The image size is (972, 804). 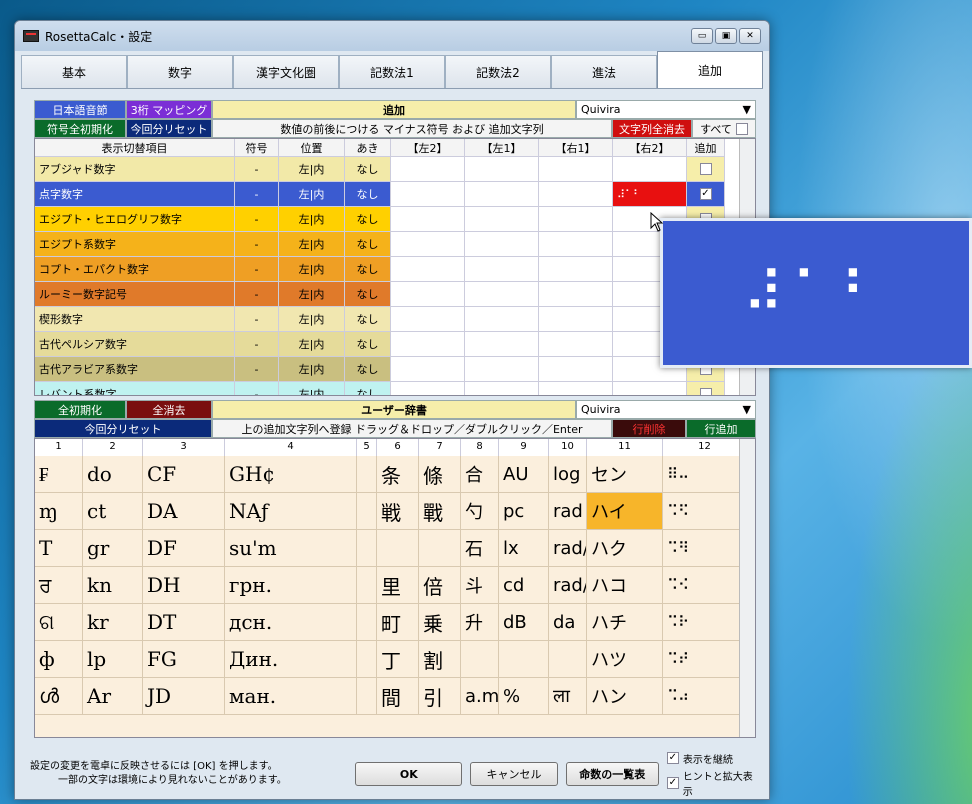 What do you see at coordinates (395, 511) in the screenshot?
I see `dictionary-row: ɱ ct DA NAƒ 戦戰勺 pc rad ハイ ⠩⠫` at bounding box center [395, 511].